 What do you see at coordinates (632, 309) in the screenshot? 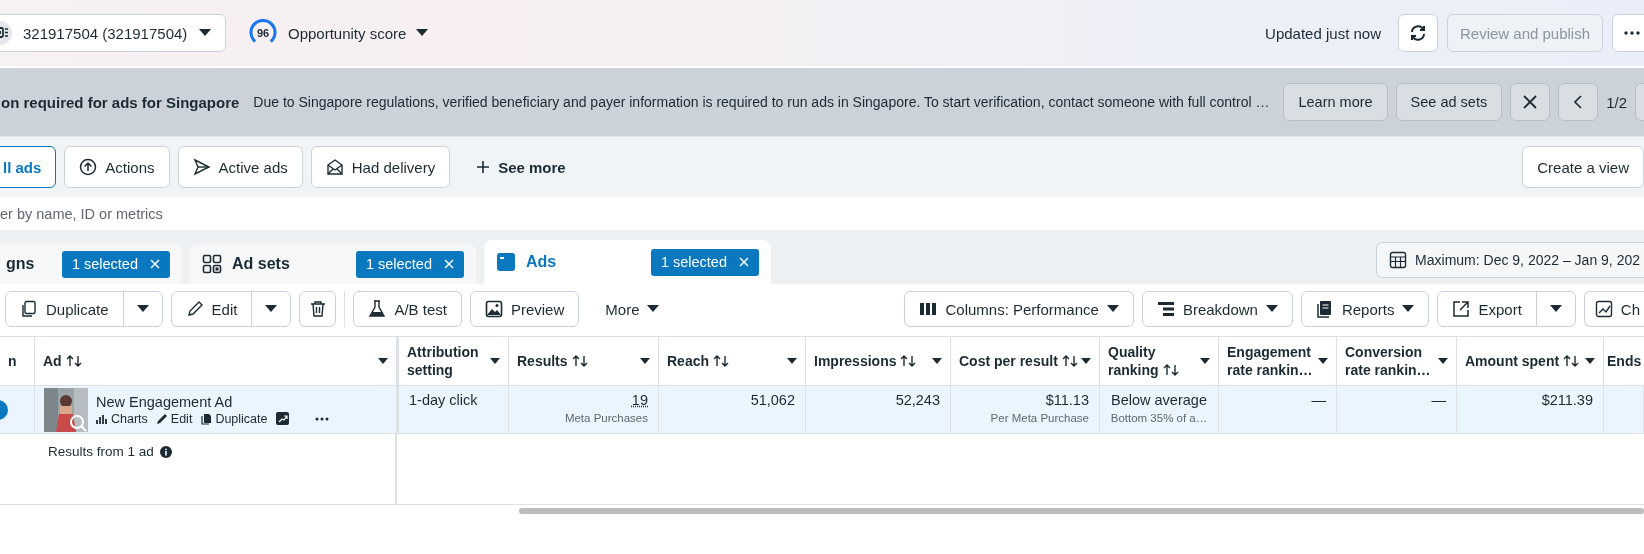
I see `more-menu-button: More` at bounding box center [632, 309].